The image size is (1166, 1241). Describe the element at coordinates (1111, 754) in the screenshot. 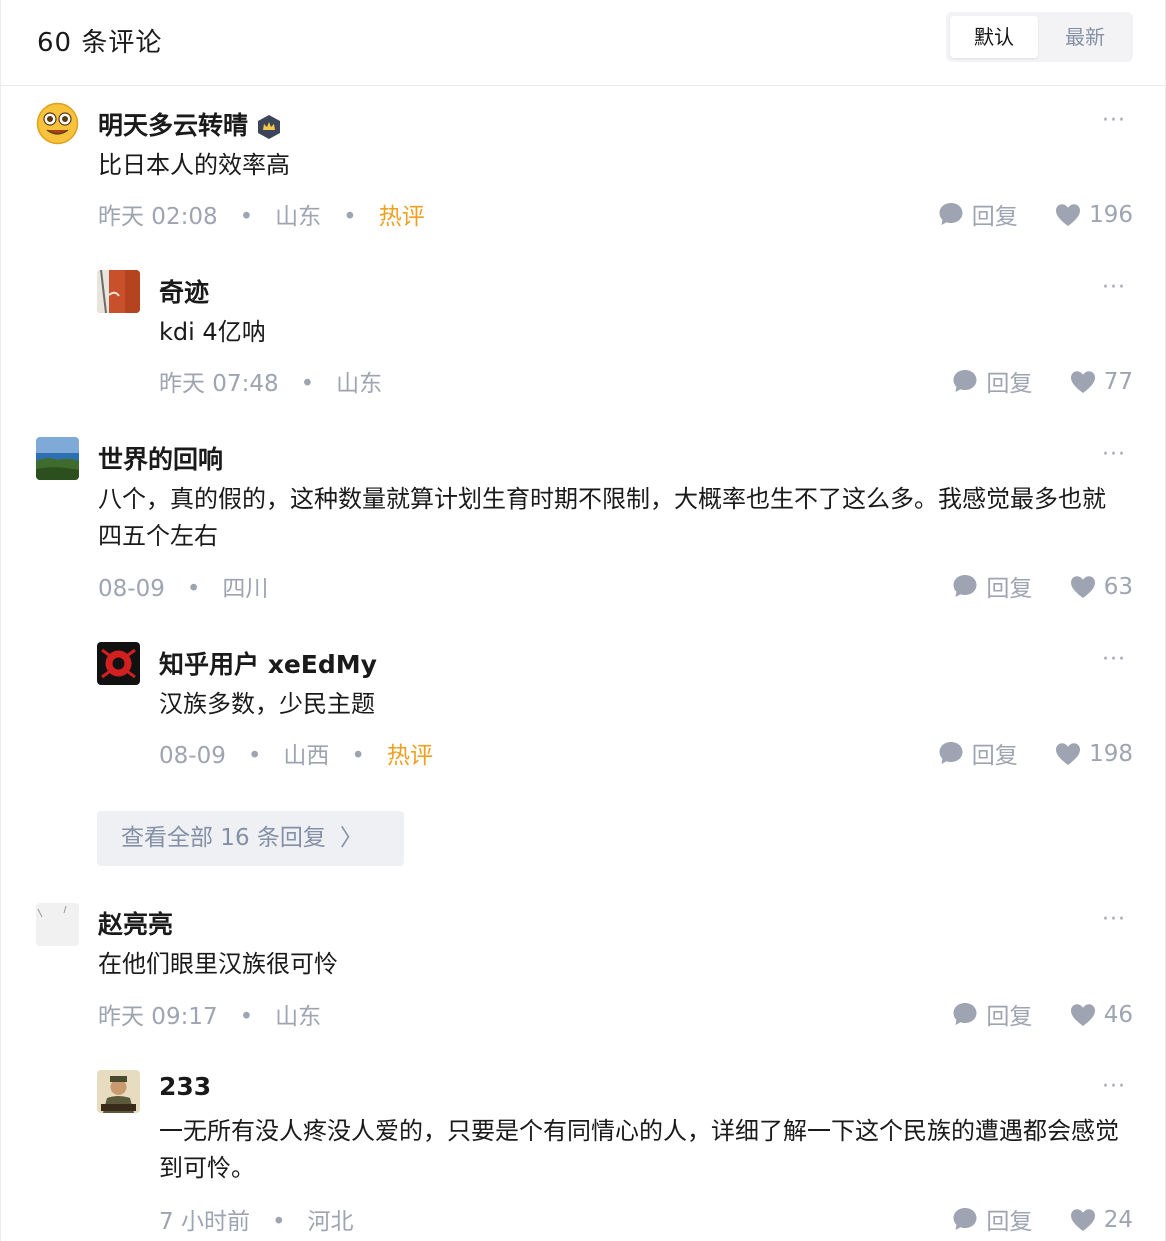

I see `like-count: 198` at that location.